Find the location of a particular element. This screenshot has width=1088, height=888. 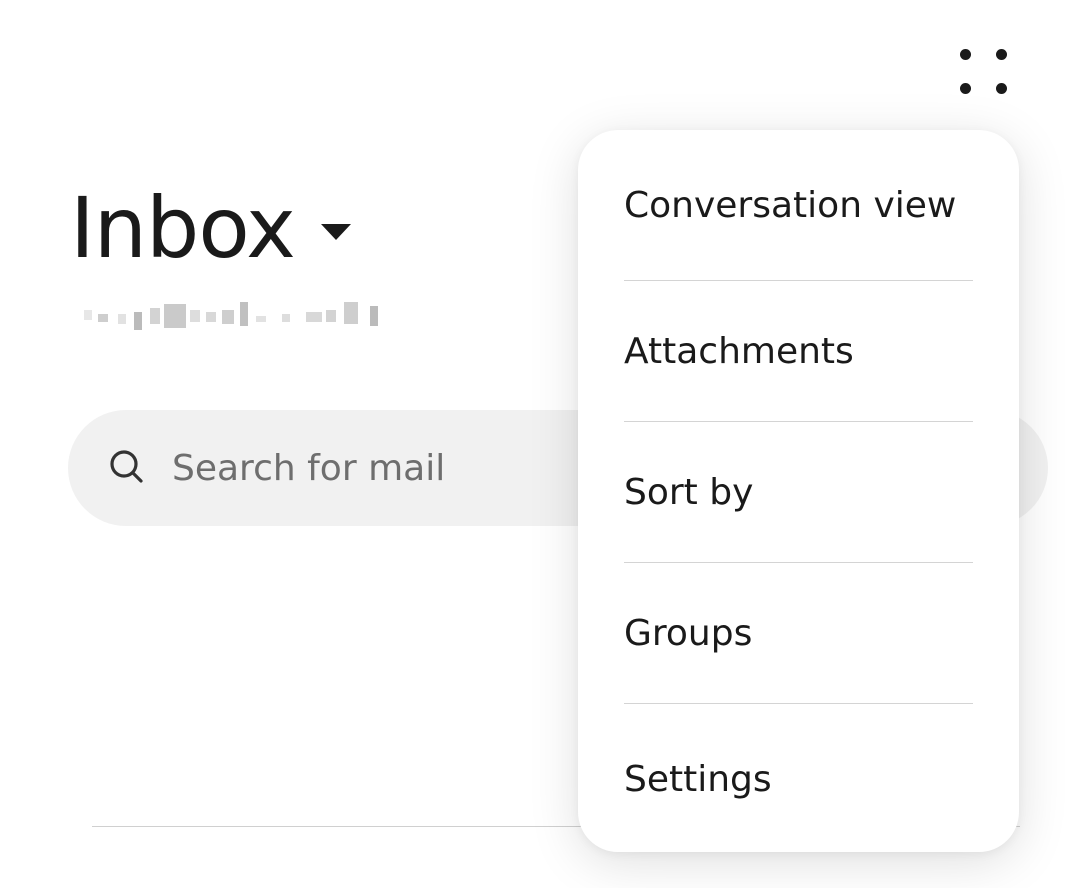

menu-item-settings: Settings is located at coordinates (798, 778).